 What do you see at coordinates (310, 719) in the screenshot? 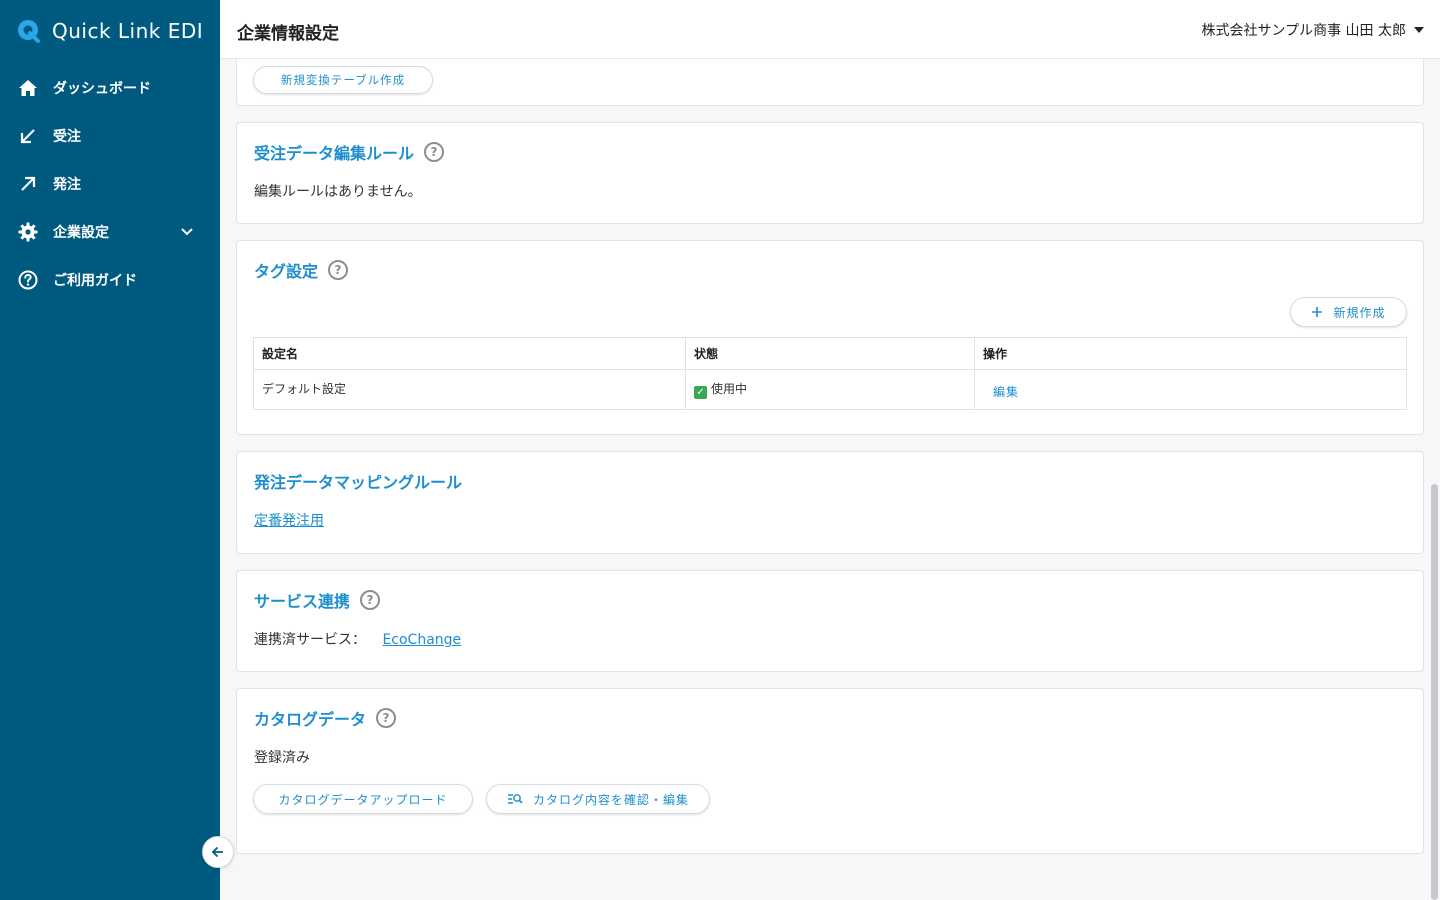
I see `catalog-data-title-text: カタログデータ` at bounding box center [310, 719].